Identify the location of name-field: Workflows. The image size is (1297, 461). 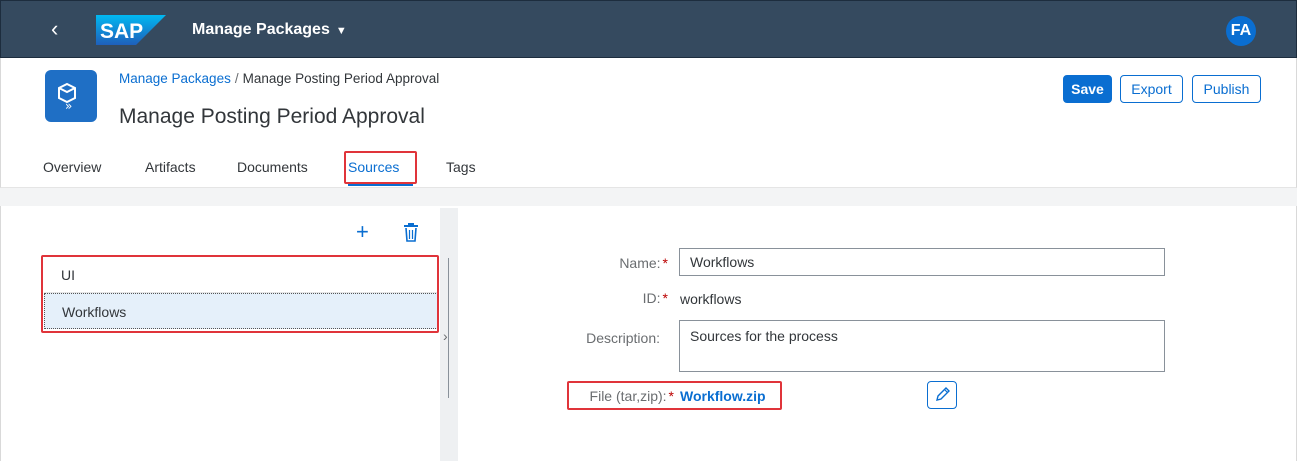
(922, 262).